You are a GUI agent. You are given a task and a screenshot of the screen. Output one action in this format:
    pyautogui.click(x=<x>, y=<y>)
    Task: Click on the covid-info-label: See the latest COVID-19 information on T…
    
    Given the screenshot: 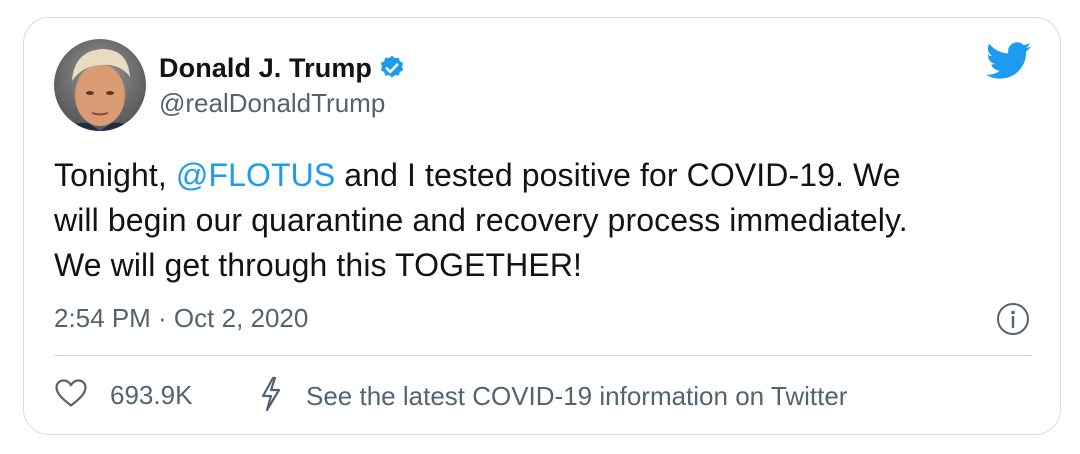 What is the action you would take?
    pyautogui.click(x=577, y=396)
    